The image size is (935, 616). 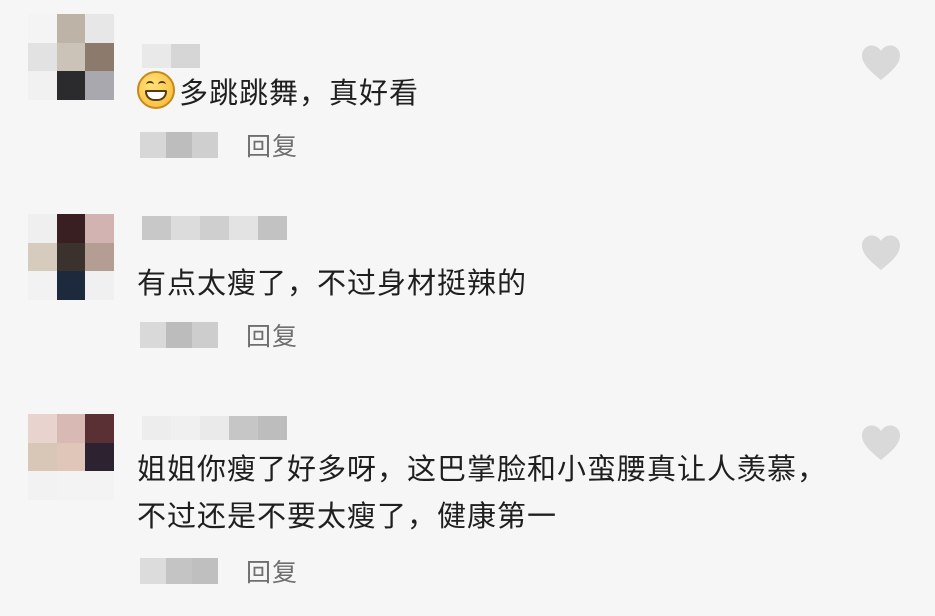 I want to click on comment-text-content: 姐姐你瘦了好多呀，这巴掌脸和小蛮腰真让人羡慕，不过还是不要太瘦了，健康第一, so click(x=482, y=492).